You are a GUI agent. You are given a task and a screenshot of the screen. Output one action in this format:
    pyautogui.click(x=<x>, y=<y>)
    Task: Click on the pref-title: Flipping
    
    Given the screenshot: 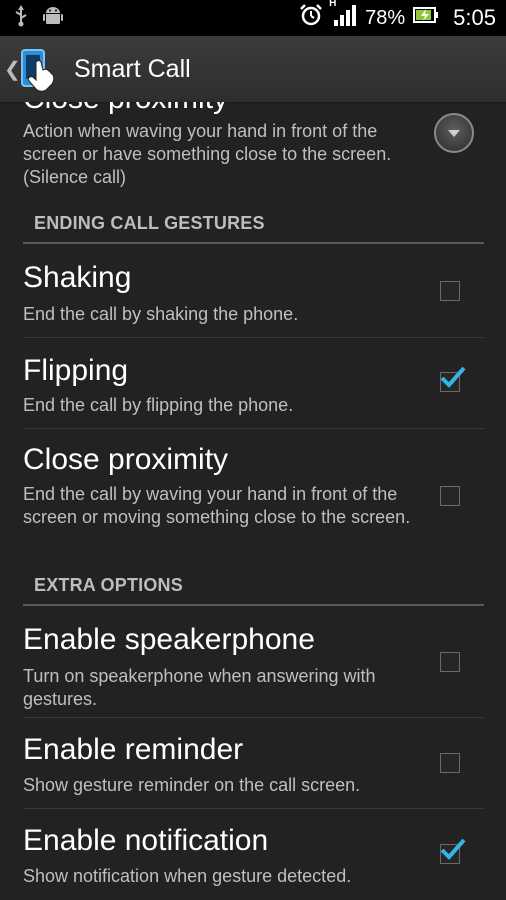 What is the action you would take?
    pyautogui.click(x=76, y=370)
    